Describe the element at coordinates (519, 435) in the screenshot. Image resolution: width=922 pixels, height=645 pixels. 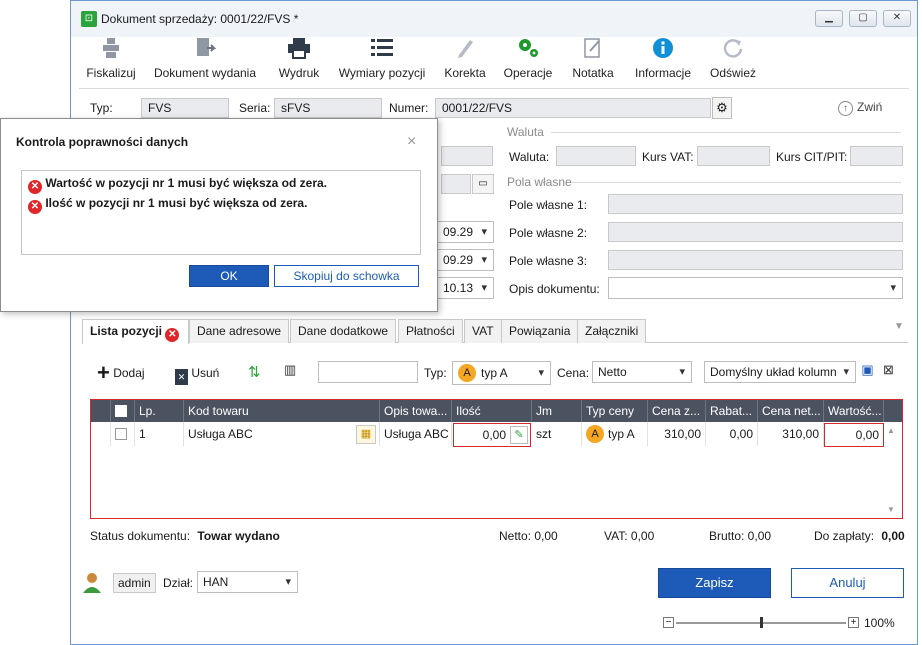
I see `edit-icon: ✎` at that location.